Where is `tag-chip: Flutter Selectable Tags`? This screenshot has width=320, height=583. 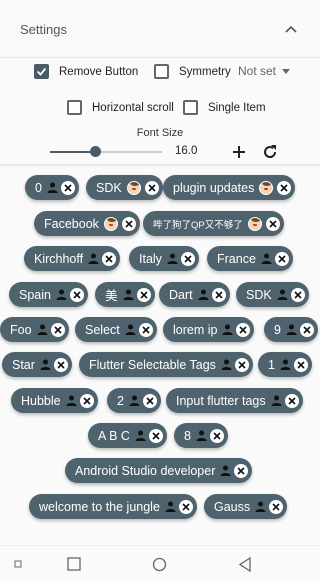 tag-chip: Flutter Selectable Tags is located at coordinates (166, 364).